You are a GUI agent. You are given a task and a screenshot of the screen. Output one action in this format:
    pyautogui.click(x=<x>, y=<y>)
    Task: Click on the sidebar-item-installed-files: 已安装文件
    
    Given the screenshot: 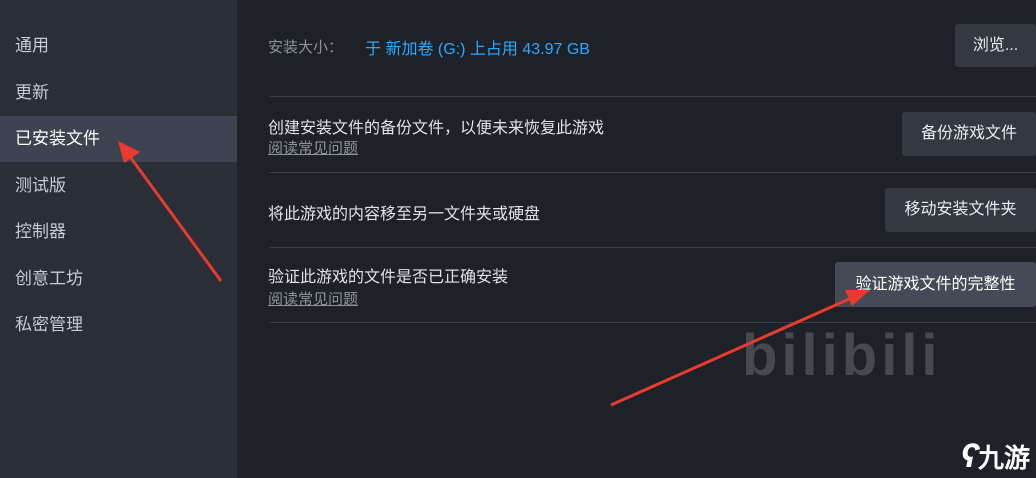 What is the action you would take?
    pyautogui.click(x=118, y=139)
    